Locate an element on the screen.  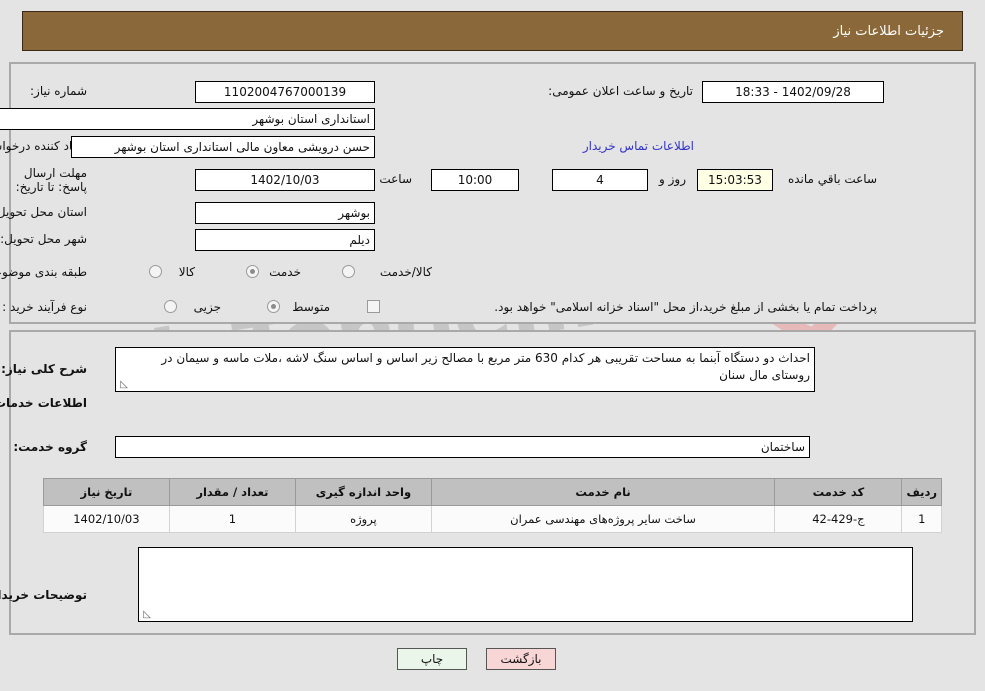
textarea-buyer-comments: ◺ is located at coordinates (525, 584).